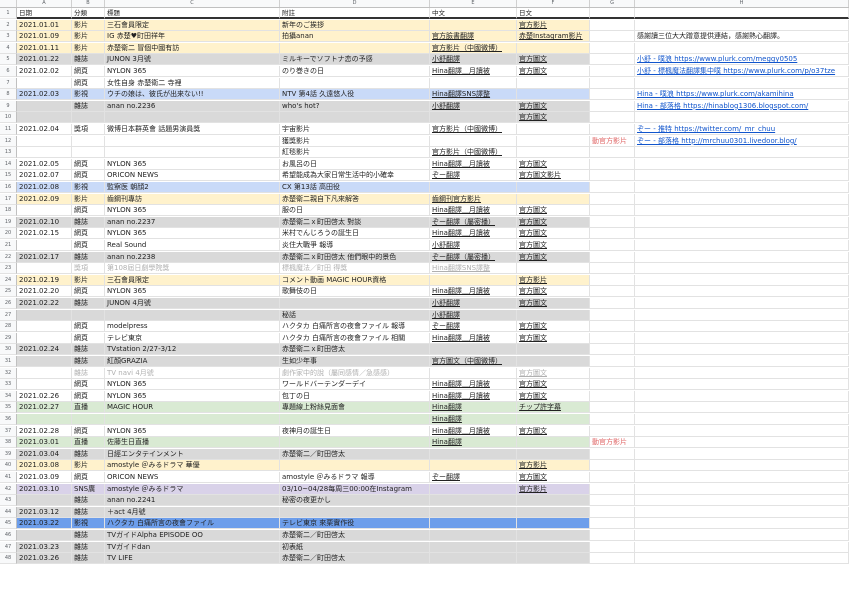 The height and width of the screenshot is (589, 849). What do you see at coordinates (8, 164) in the screenshot?
I see `row-number: 14` at bounding box center [8, 164].